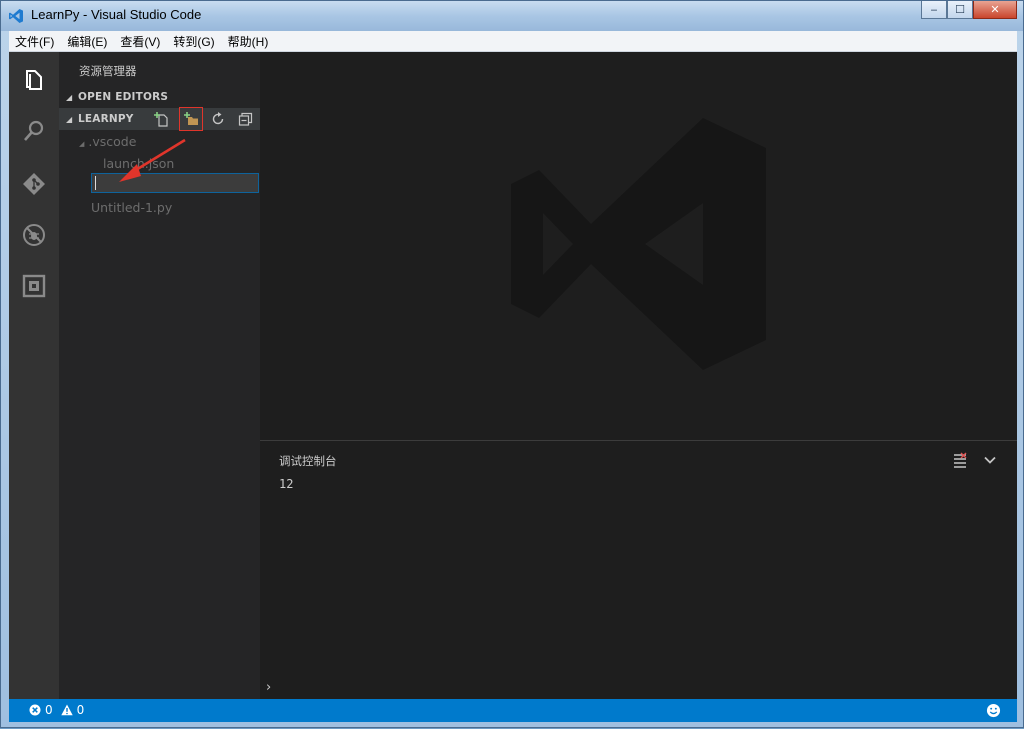 This screenshot has width=1024, height=729. I want to click on new-folder-name-input, so click(175, 183).